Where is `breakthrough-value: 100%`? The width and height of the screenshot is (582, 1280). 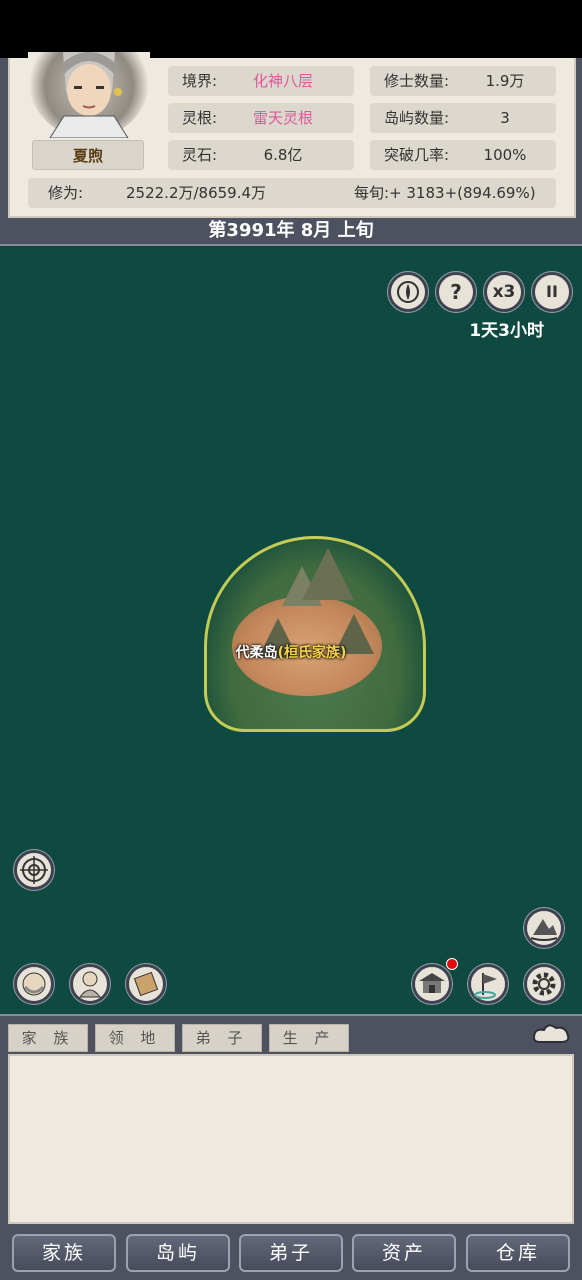
breakthrough-value: 100% is located at coordinates (505, 155).